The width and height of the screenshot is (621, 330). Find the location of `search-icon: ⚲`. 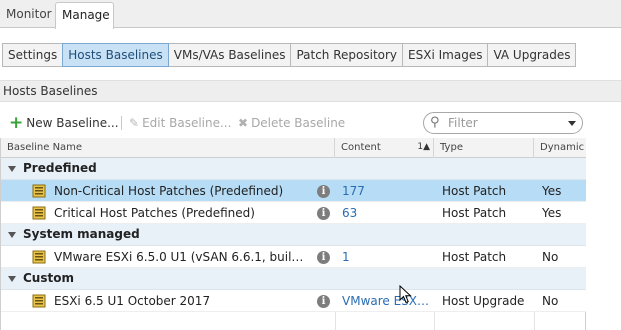

search-icon: ⚲ is located at coordinates (435, 122).